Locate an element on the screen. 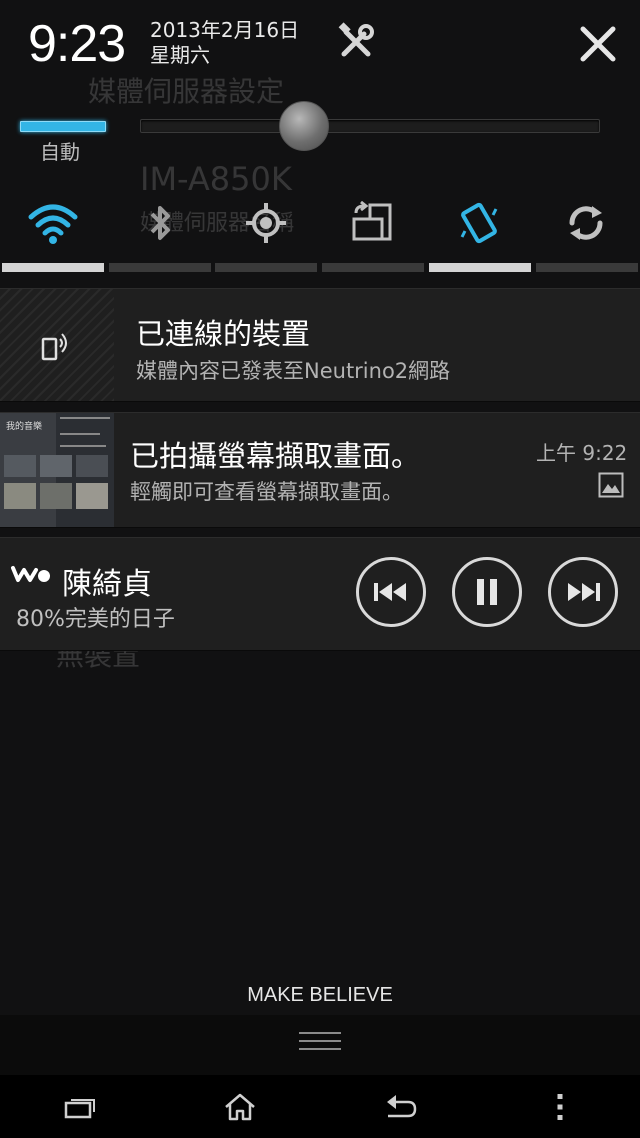  screenshot-thumbnail: 我的音樂 is located at coordinates (57, 470).